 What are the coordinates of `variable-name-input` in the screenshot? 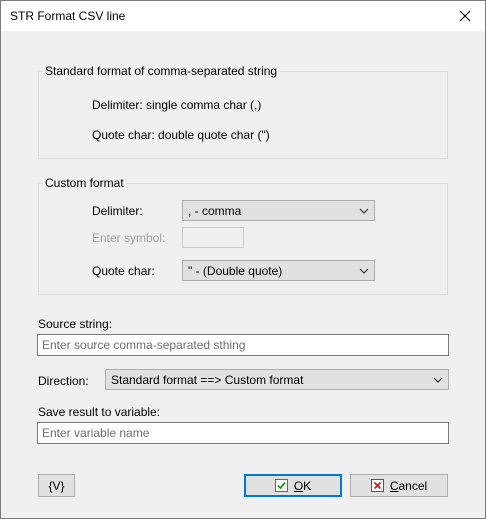 It's located at (243, 433).